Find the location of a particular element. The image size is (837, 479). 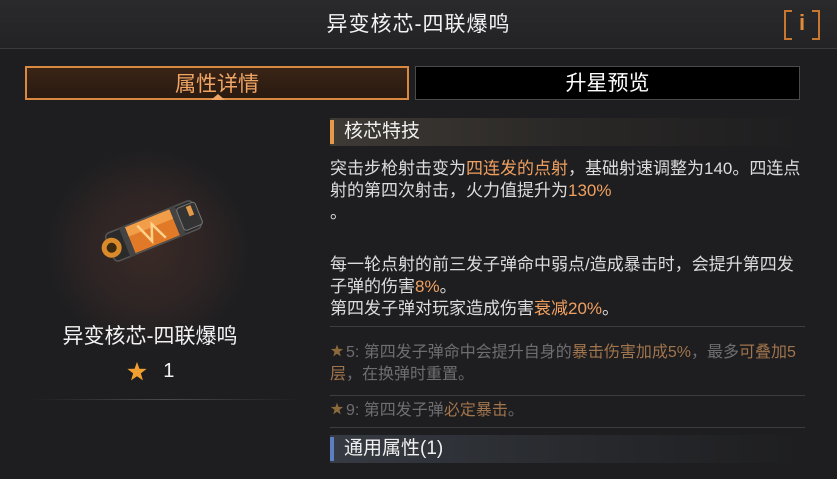

perk-text: ，最多 is located at coordinates (714, 352).